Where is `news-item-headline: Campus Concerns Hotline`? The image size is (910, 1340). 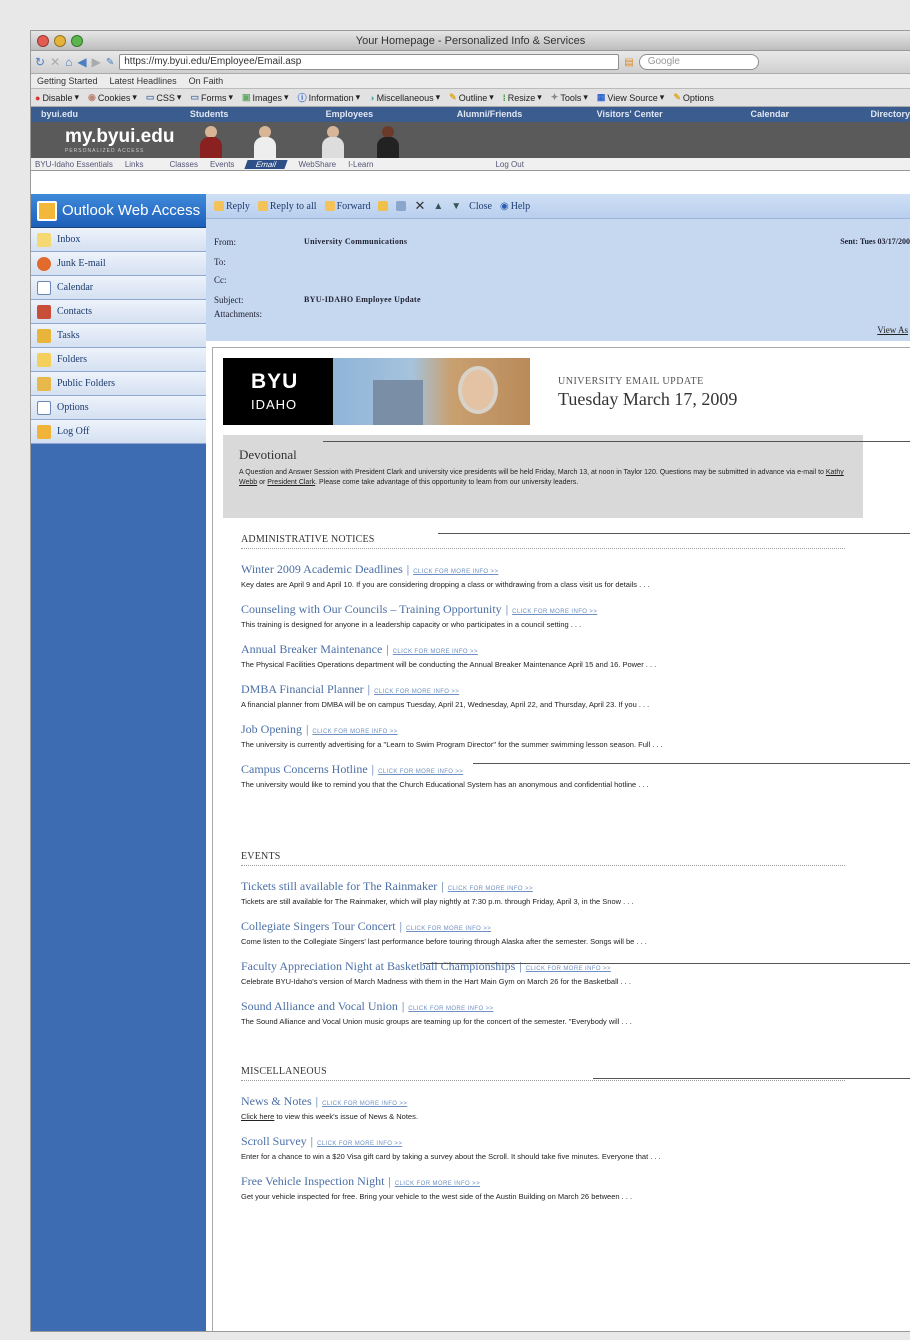
news-item-headline: Campus Concerns Hotline is located at coordinates (304, 769).